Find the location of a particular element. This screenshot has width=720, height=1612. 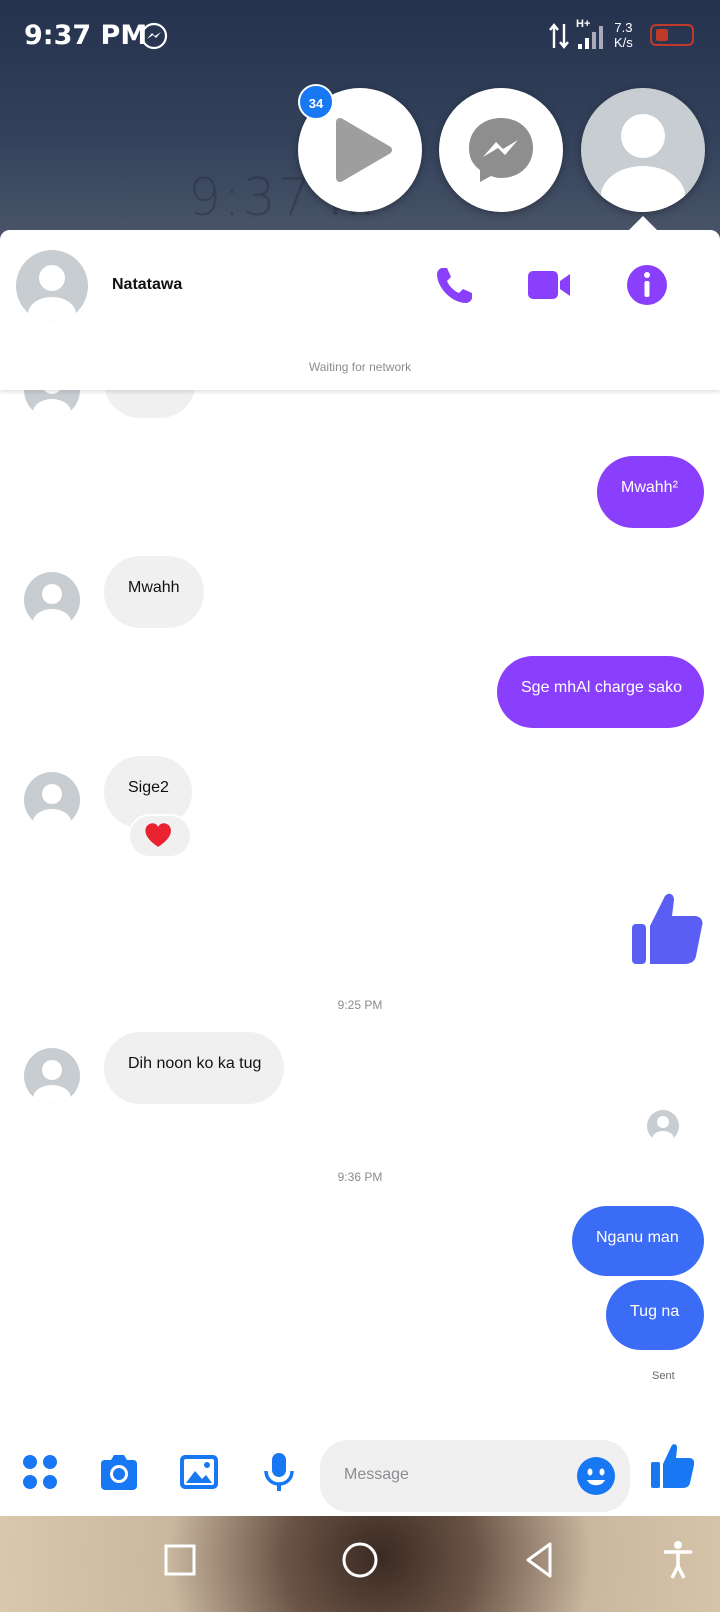

status-bar: 9:37 PM H+ 7.3 K/s is located at coordinates (360, 36).